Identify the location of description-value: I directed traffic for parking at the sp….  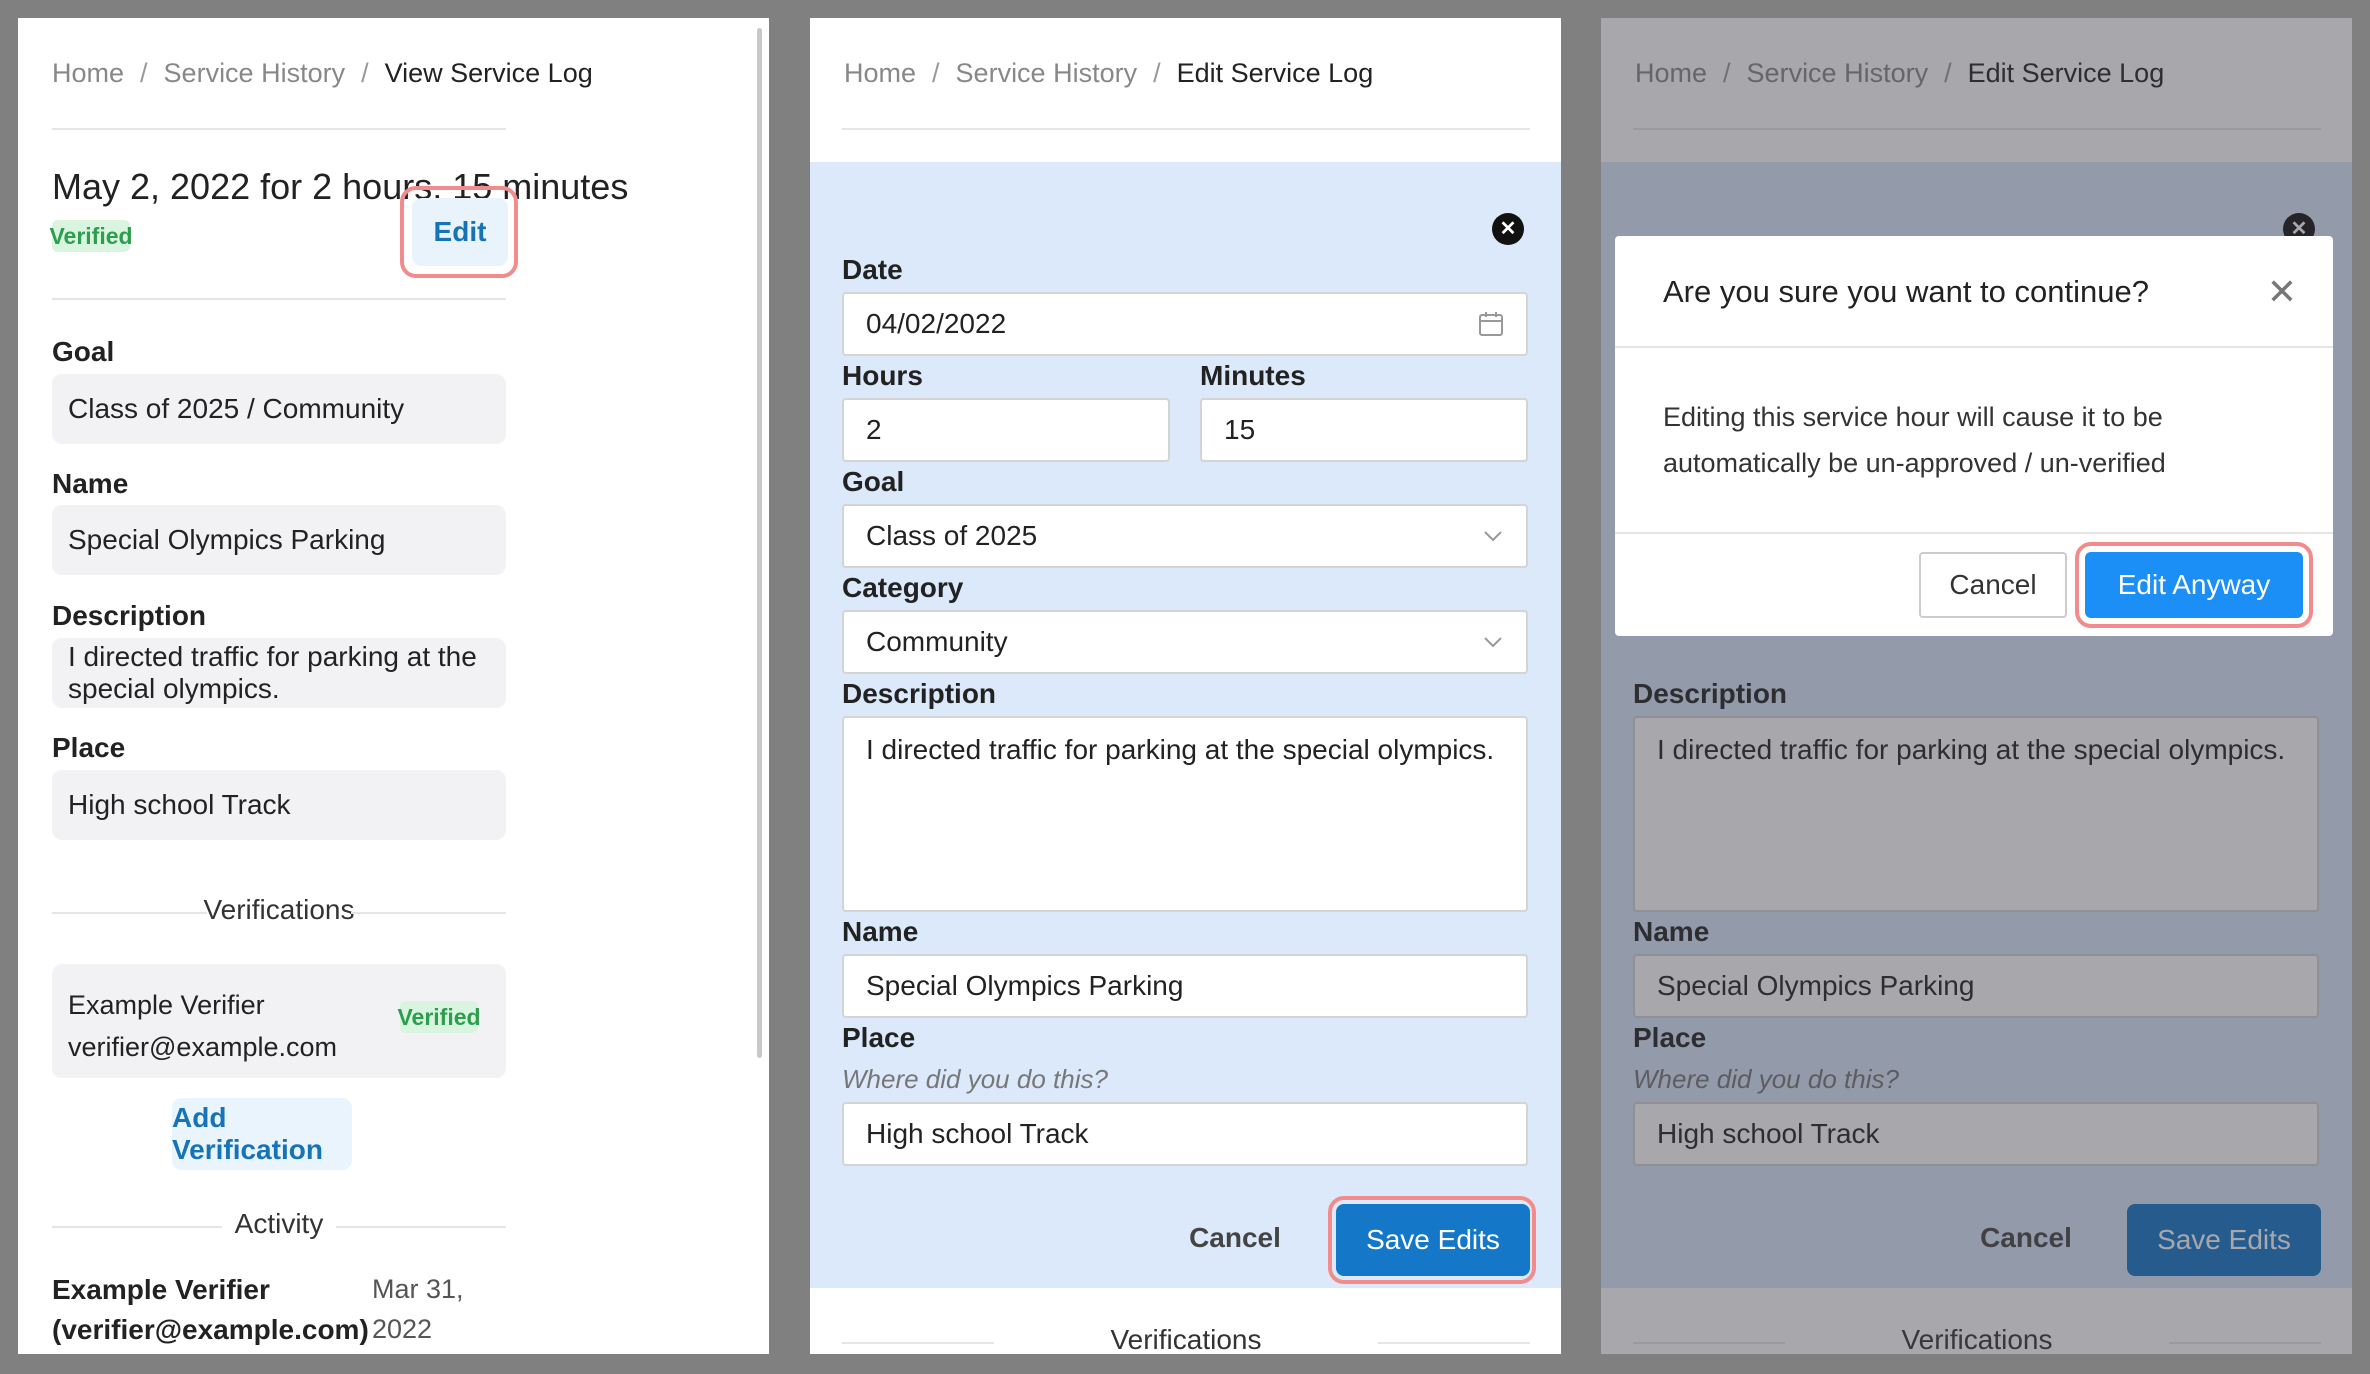
(279, 673).